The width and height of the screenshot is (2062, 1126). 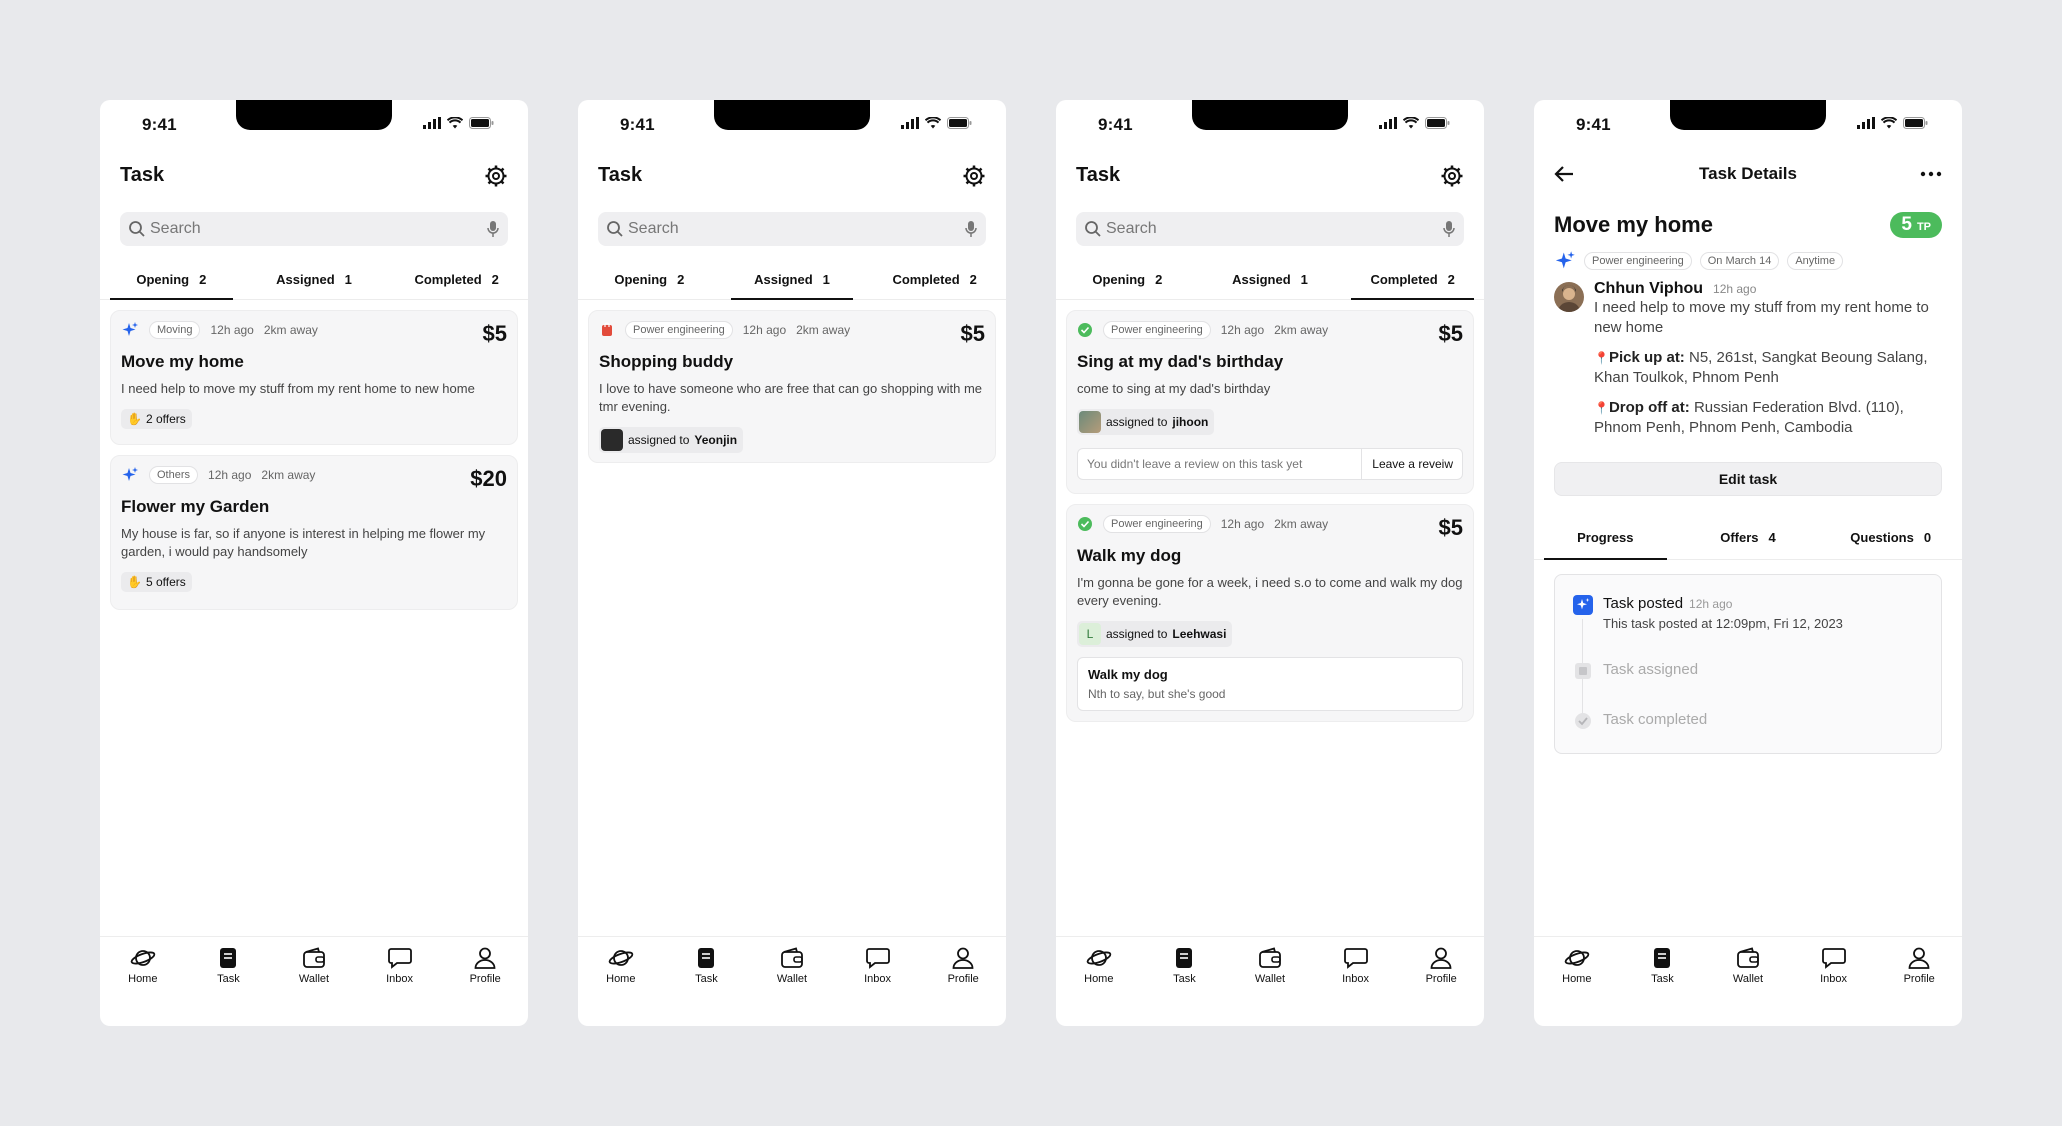 I want to click on posted-ago: 12h ago, so click(x=1735, y=289).